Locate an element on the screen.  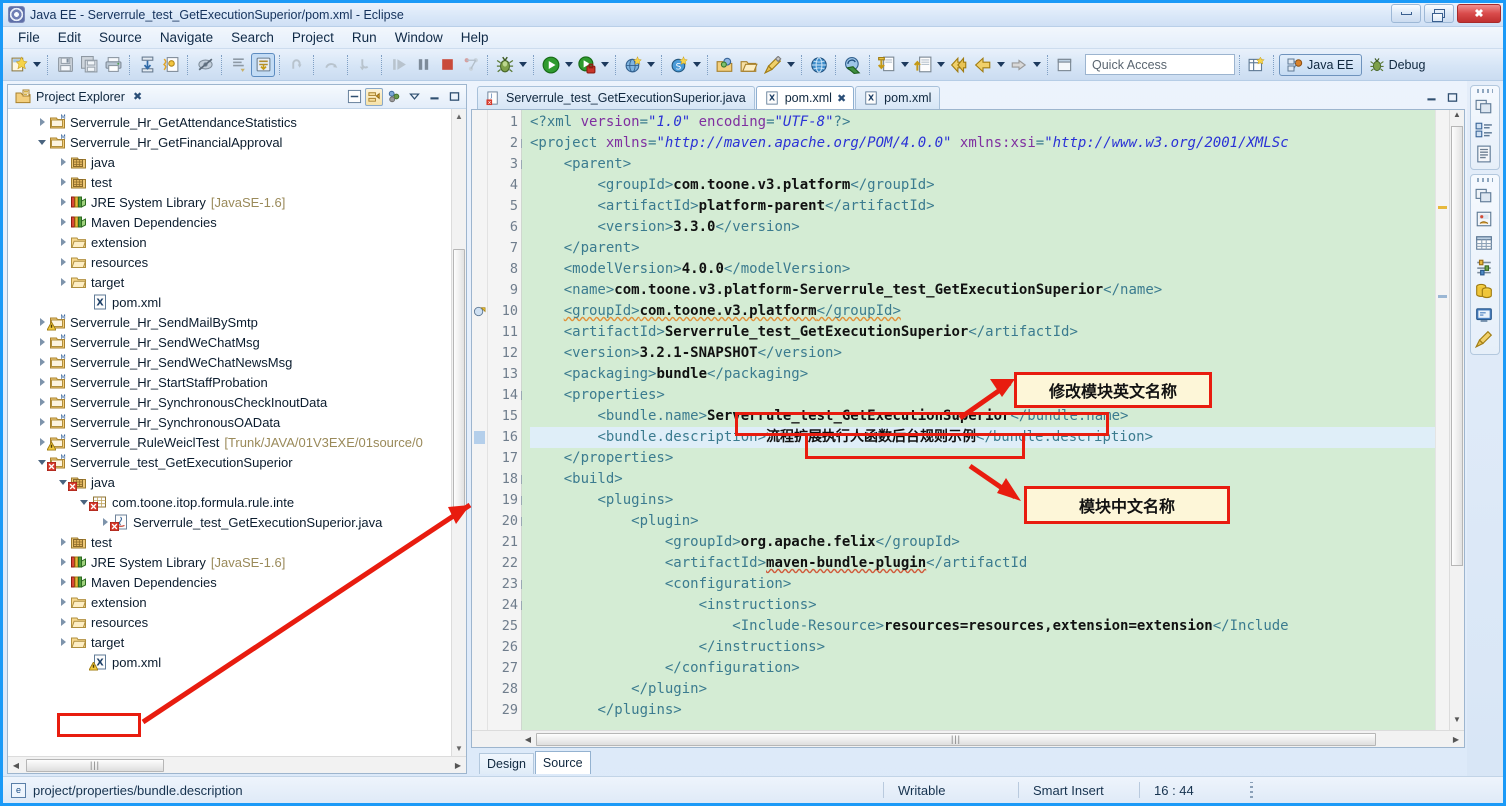
tab-source: Source is located at coordinates (562, 762).